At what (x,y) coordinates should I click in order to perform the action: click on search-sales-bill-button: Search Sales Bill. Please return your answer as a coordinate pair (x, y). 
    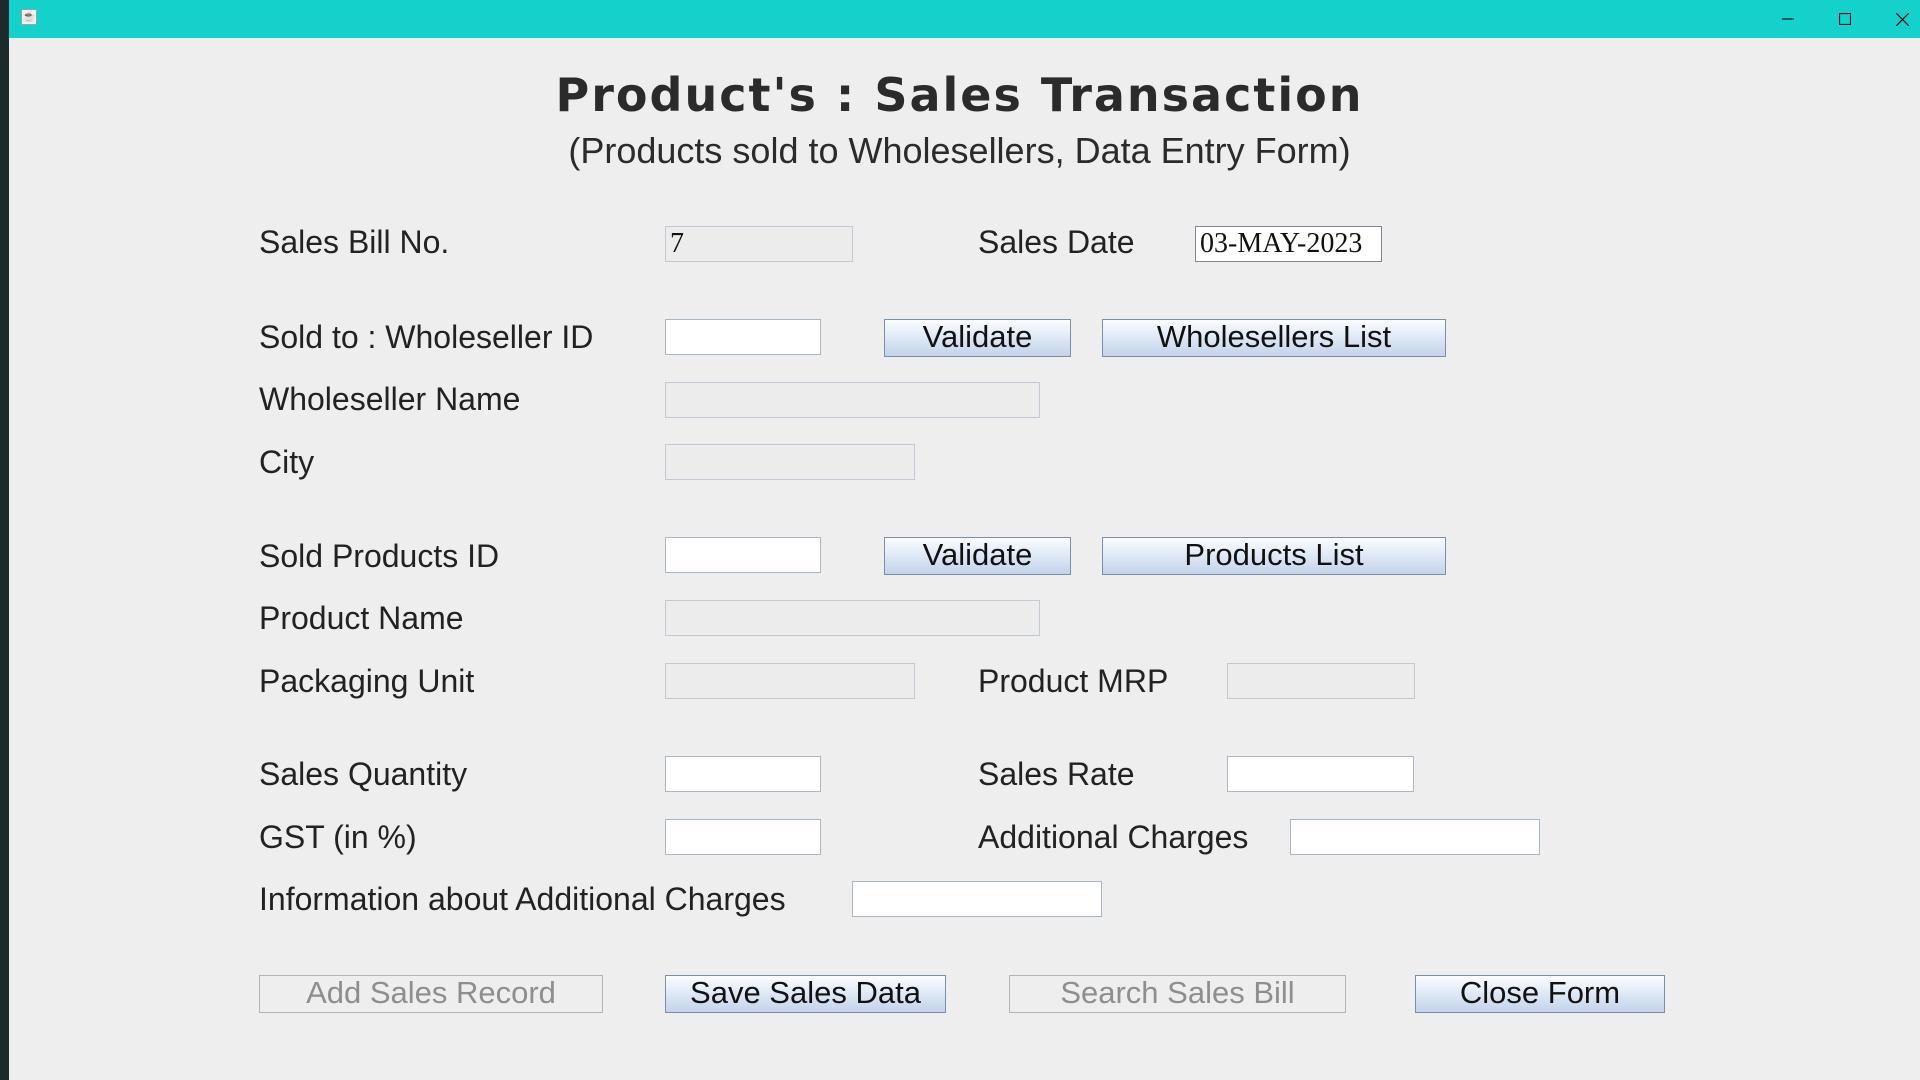
    Looking at the image, I should click on (1177, 994).